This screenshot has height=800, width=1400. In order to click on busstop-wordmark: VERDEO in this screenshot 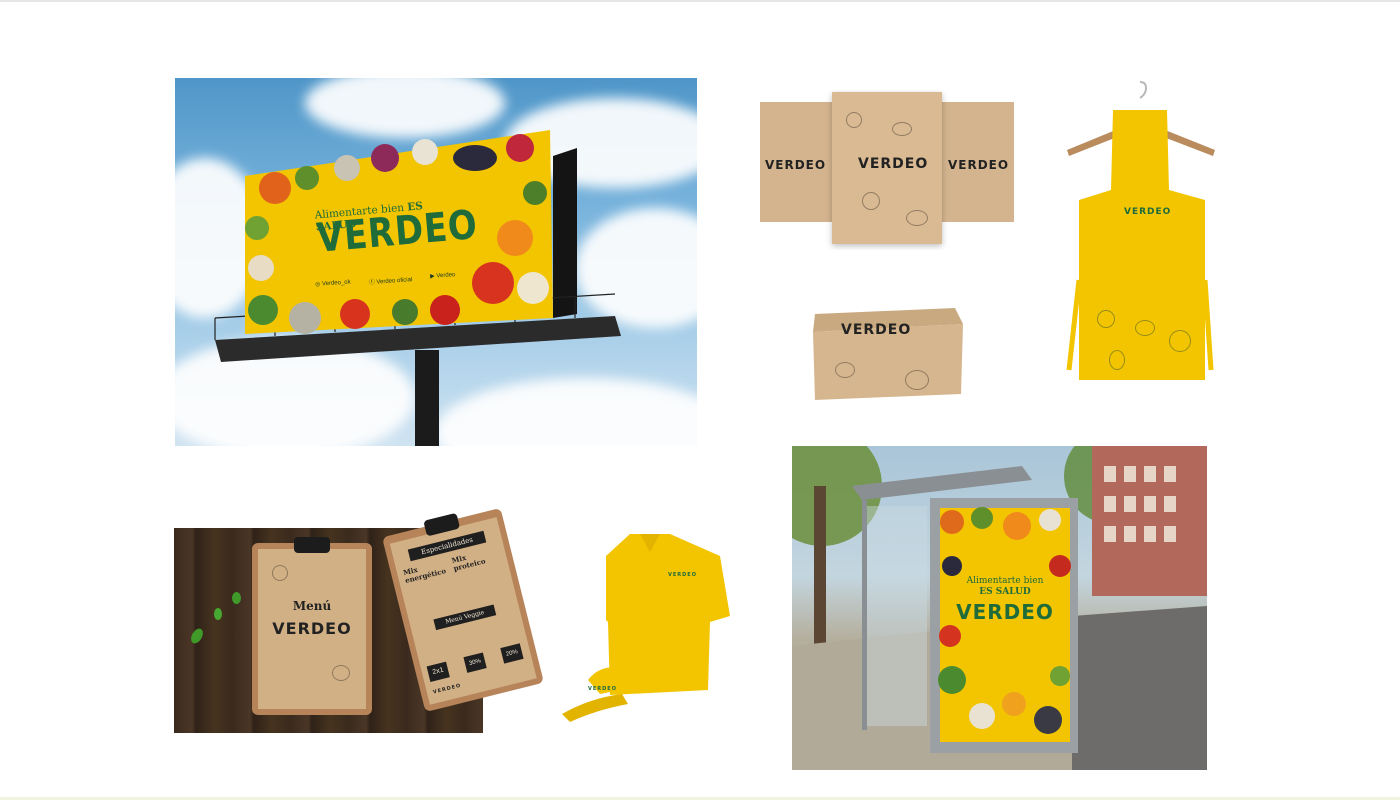, I will do `click(1005, 612)`.